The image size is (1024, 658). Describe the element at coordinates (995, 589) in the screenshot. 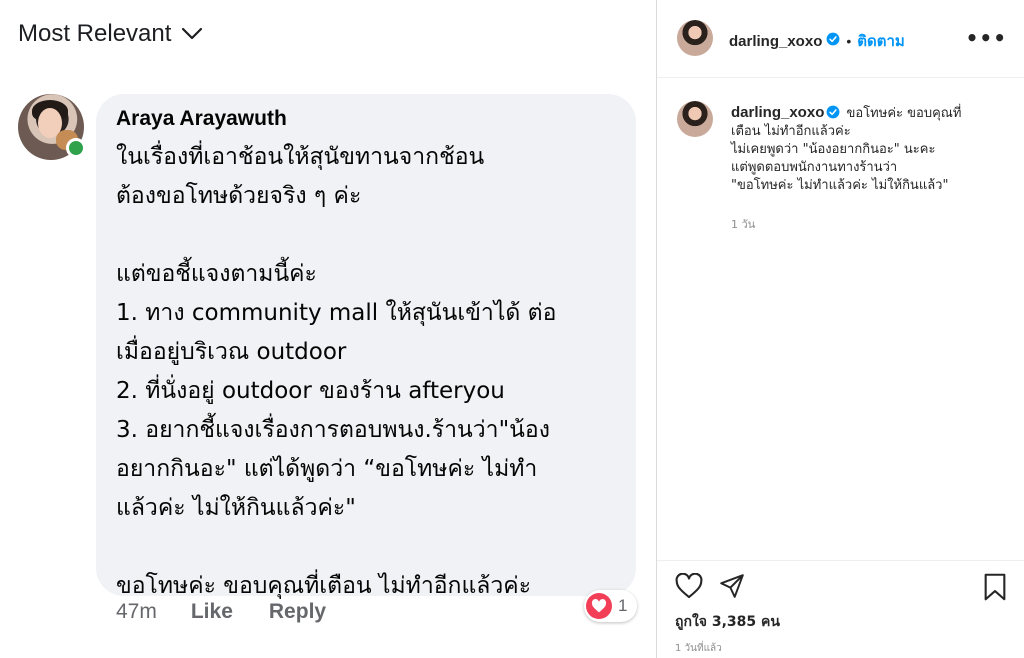

I see `bookmark-icon` at that location.